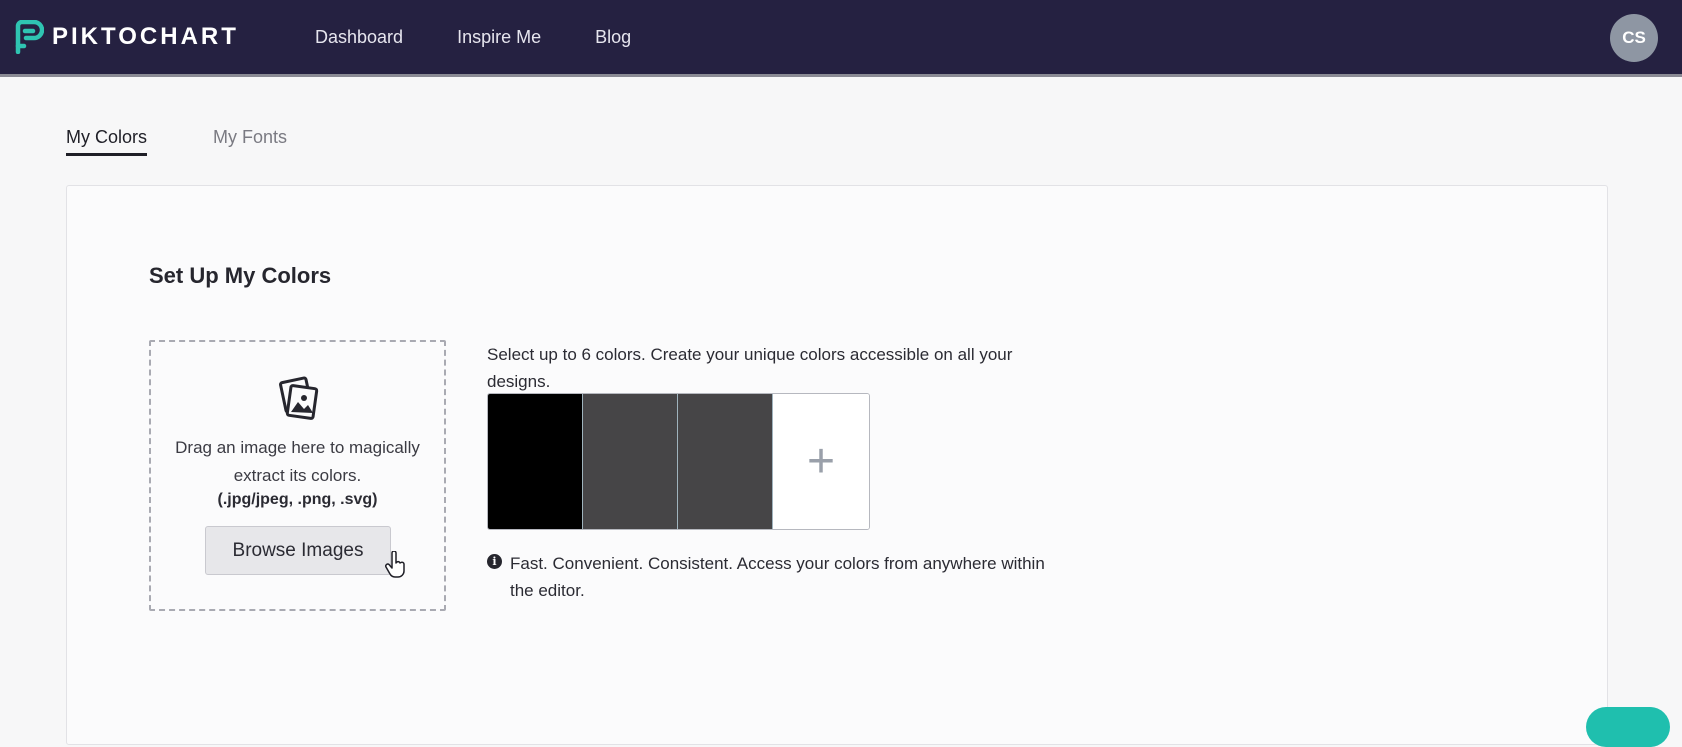 This screenshot has height=747, width=1682. Describe the element at coordinates (250, 141) in the screenshot. I see `tab-my-fonts: My Fonts` at that location.